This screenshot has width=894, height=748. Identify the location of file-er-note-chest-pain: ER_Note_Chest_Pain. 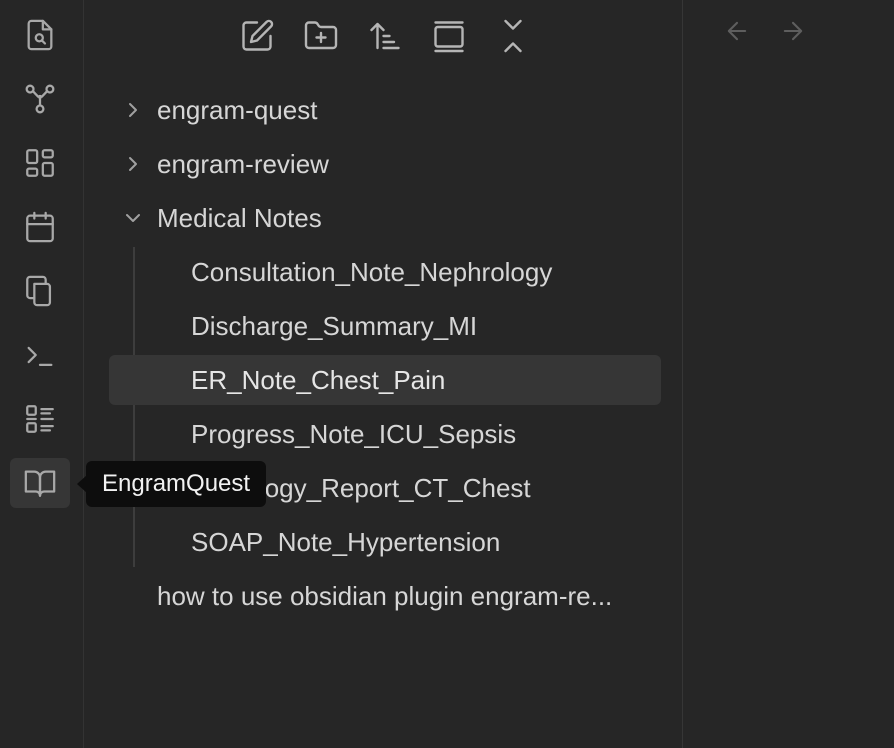
(385, 380).